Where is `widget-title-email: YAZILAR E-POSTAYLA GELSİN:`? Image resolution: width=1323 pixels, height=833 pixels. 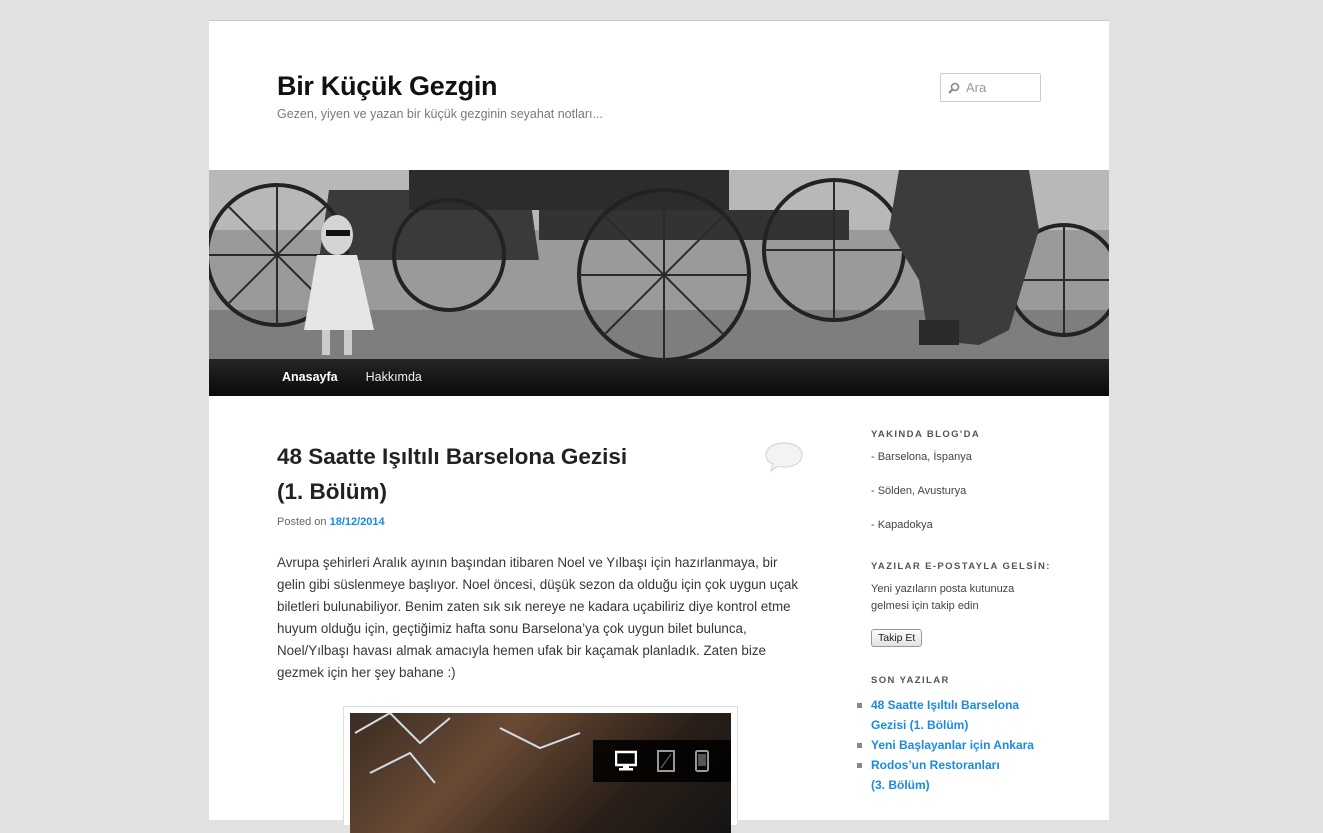 widget-title-email: YAZILAR E-POSTAYLA GELSİN: is located at coordinates (961, 566).